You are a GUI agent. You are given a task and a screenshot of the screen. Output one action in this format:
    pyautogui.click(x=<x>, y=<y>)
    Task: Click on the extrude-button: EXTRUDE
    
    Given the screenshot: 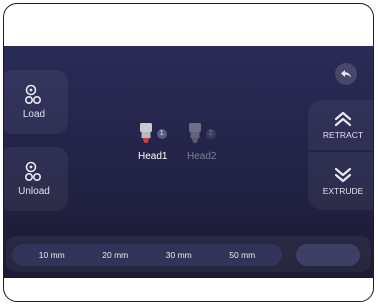 What is the action you would take?
    pyautogui.click(x=340, y=181)
    